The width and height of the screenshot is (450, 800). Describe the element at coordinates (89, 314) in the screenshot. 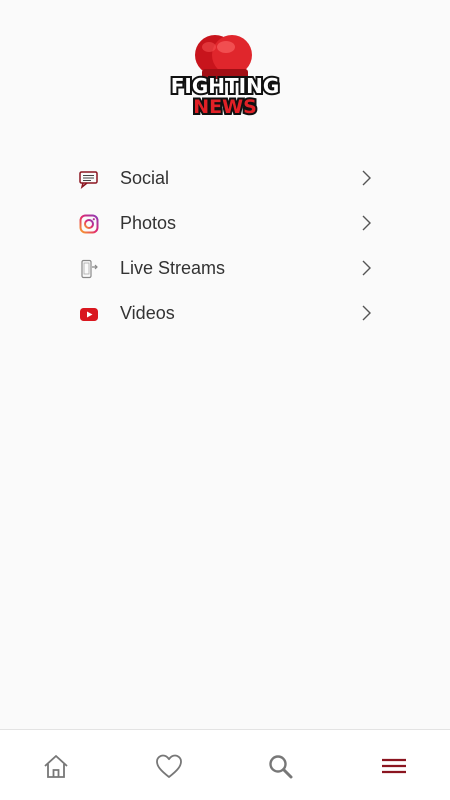

I see `youtube-icon` at that location.